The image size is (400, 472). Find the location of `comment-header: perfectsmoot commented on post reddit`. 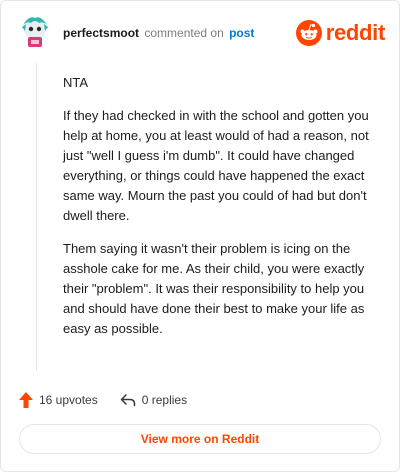

comment-header: perfectsmoot commented on post reddit is located at coordinates (202, 33).